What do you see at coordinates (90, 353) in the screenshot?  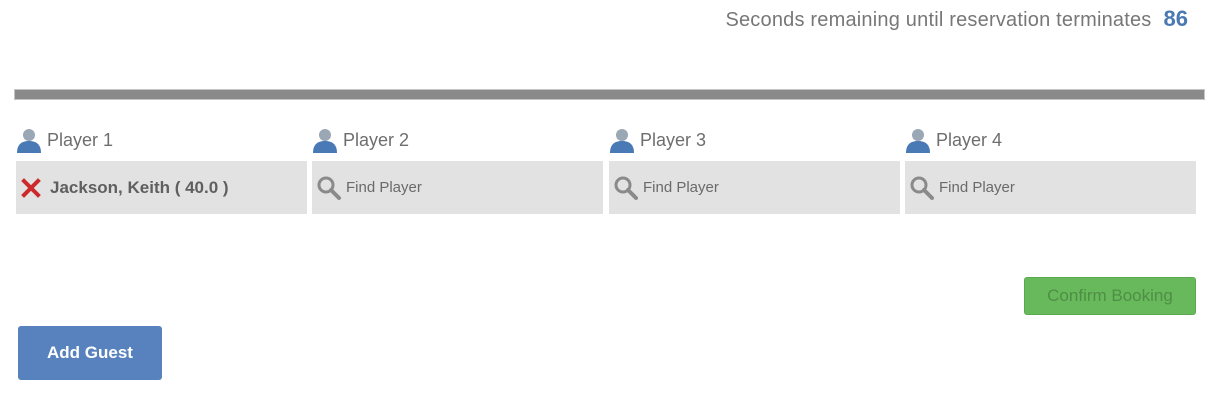 I see `add-guest-button: Add Guest` at bounding box center [90, 353].